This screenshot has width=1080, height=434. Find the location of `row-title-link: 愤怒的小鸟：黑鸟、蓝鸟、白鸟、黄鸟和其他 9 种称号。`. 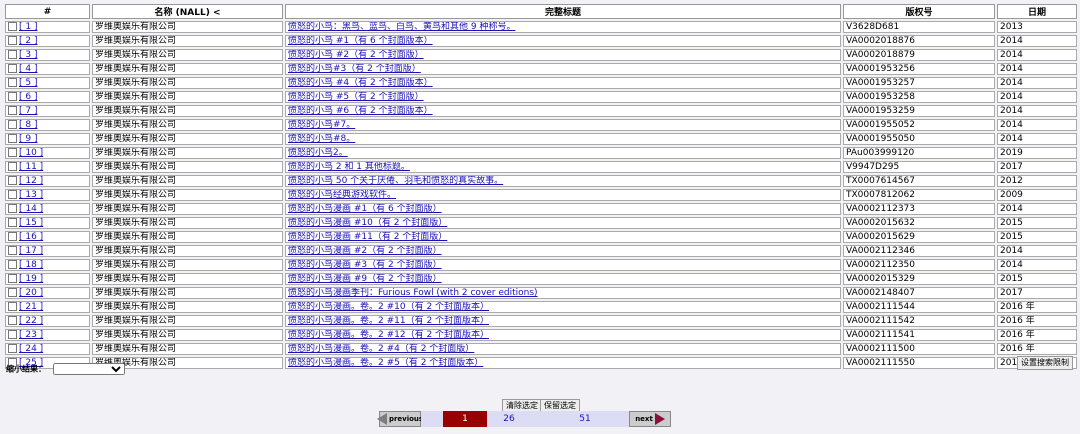

row-title-link: 愤怒的小鸟：黑鸟、蓝鸟、白鸟、黄鸟和其他 9 种称号。 is located at coordinates (401, 27).